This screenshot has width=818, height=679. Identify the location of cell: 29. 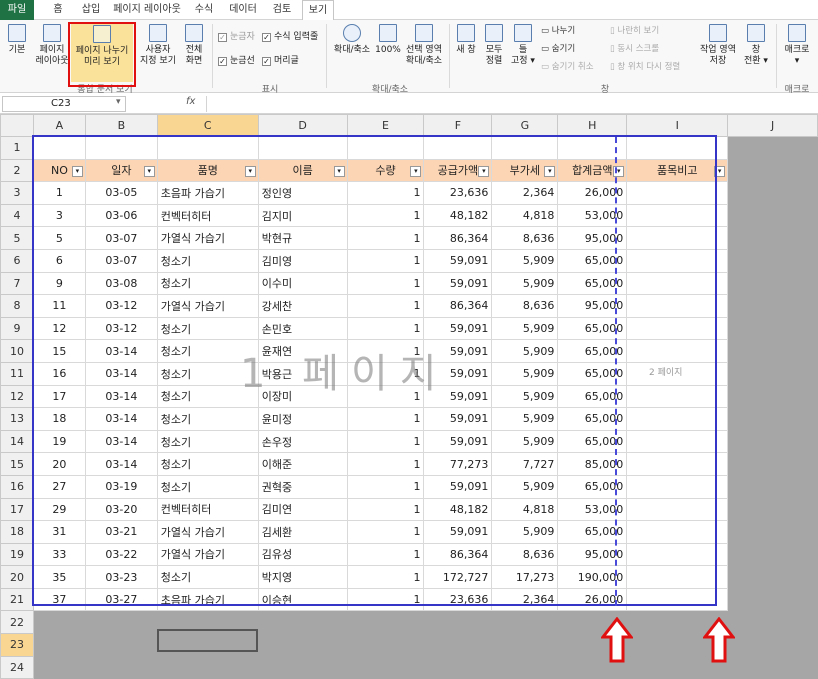
(59, 509).